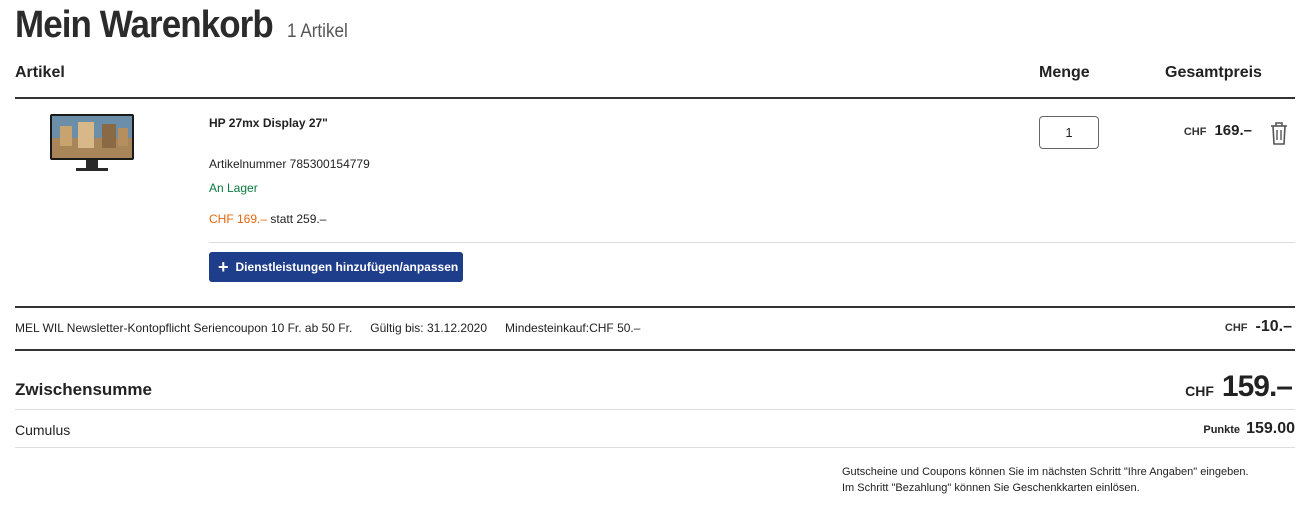 Image resolution: width=1312 pixels, height=512 pixels. What do you see at coordinates (144, 25) in the screenshot?
I see `page-title: Mein Warenkorb` at bounding box center [144, 25].